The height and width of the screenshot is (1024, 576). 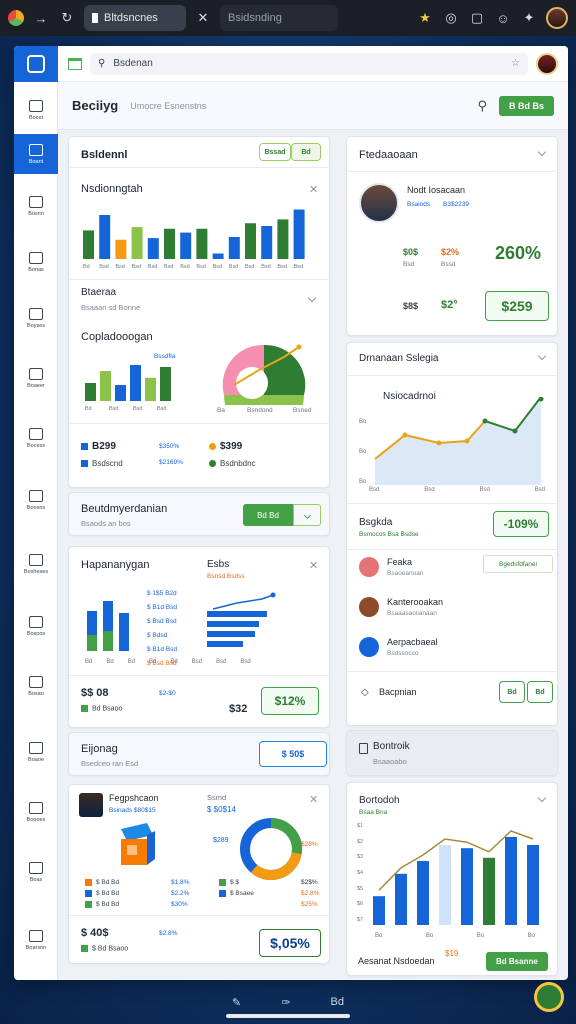 I want to click on sales-x-axis: Bsd Bsd Bsd Bsd, so click(x=457, y=490).